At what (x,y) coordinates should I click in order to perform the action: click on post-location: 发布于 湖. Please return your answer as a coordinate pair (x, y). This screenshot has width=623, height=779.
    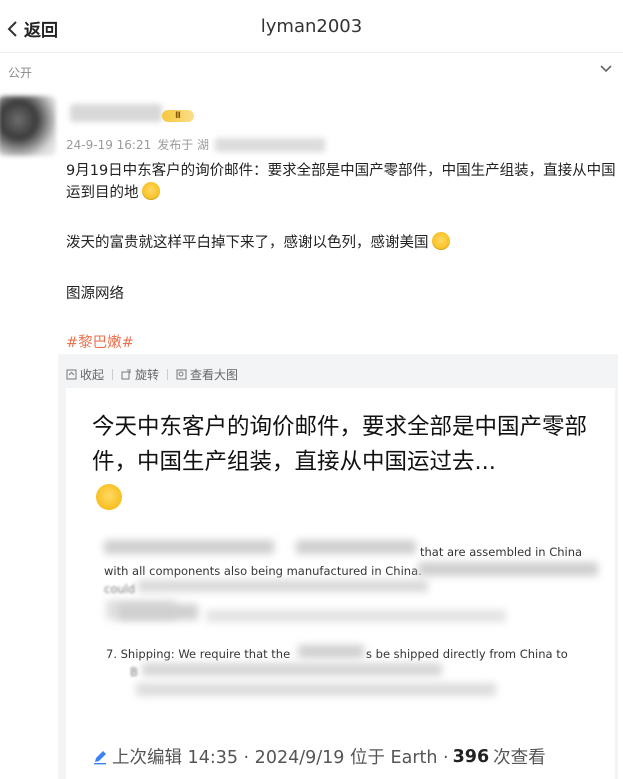
    Looking at the image, I should click on (183, 145).